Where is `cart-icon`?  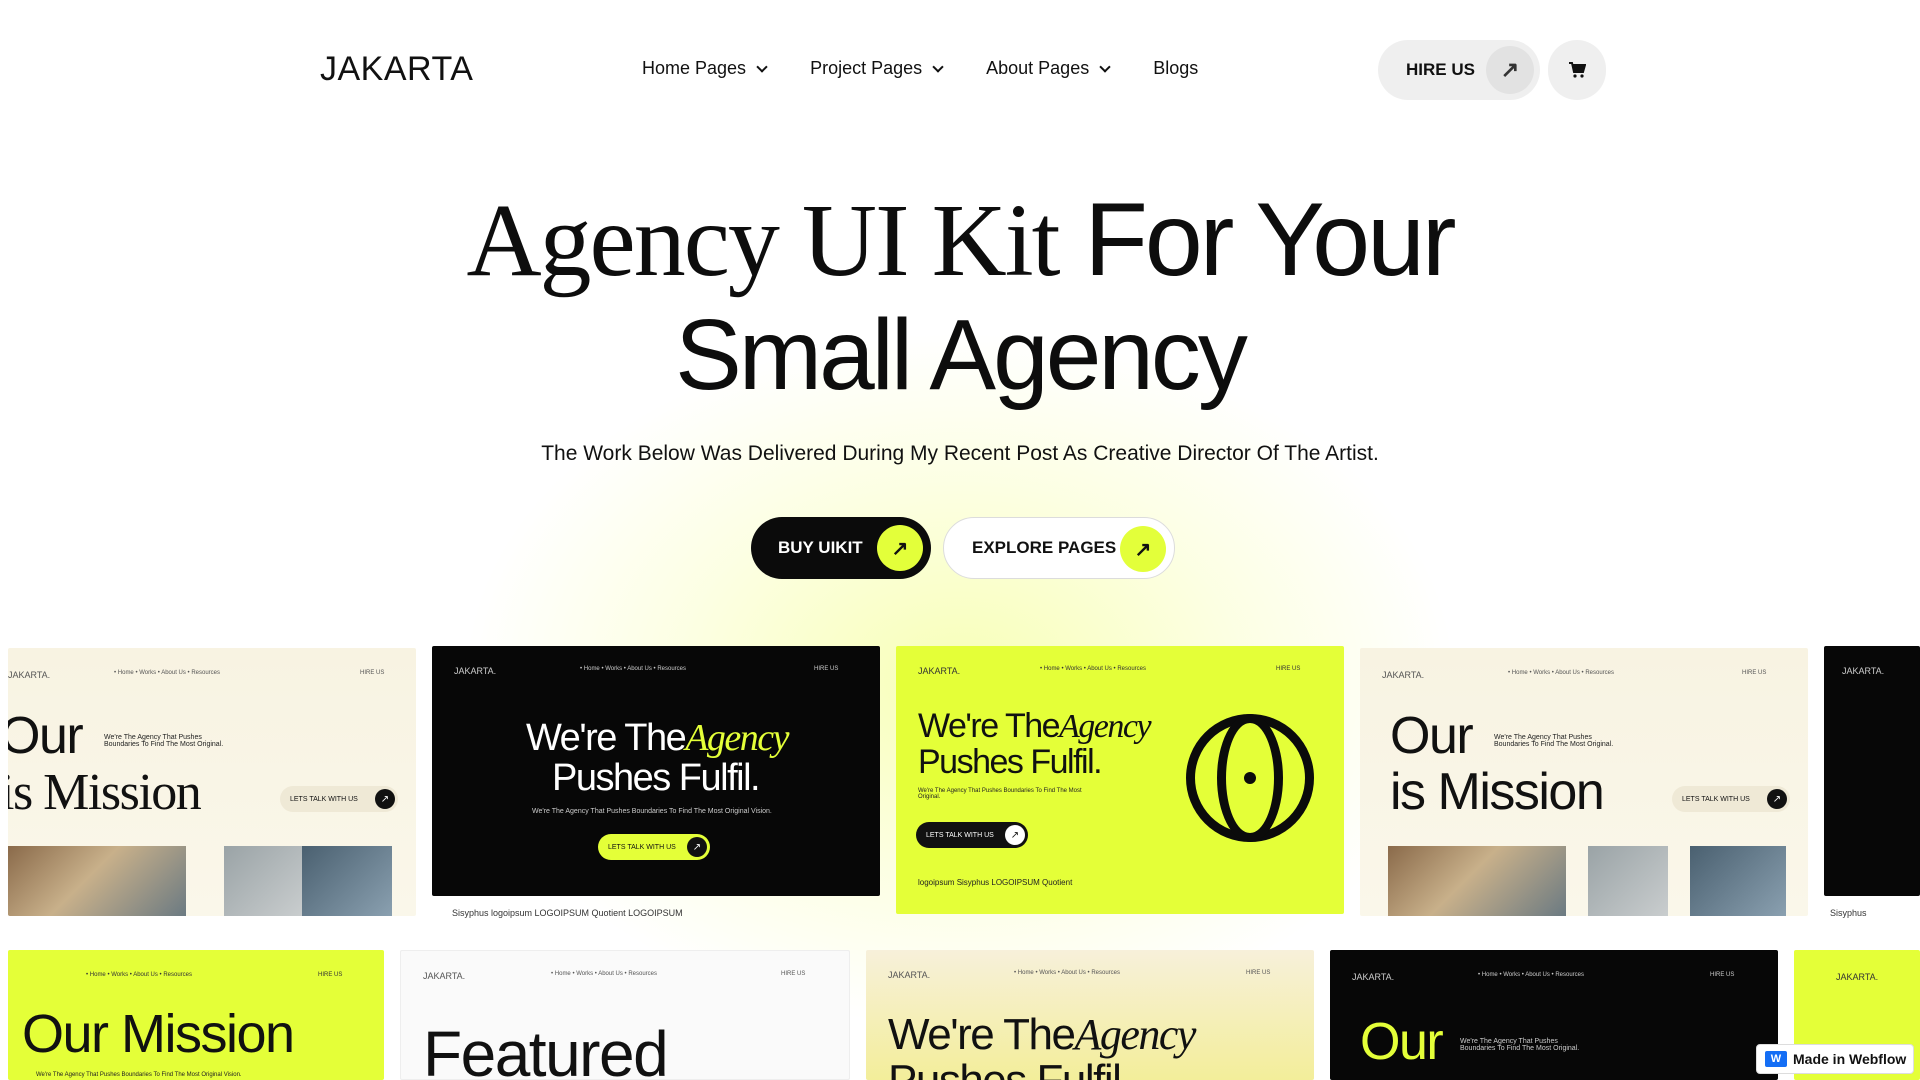
cart-icon is located at coordinates (1577, 70).